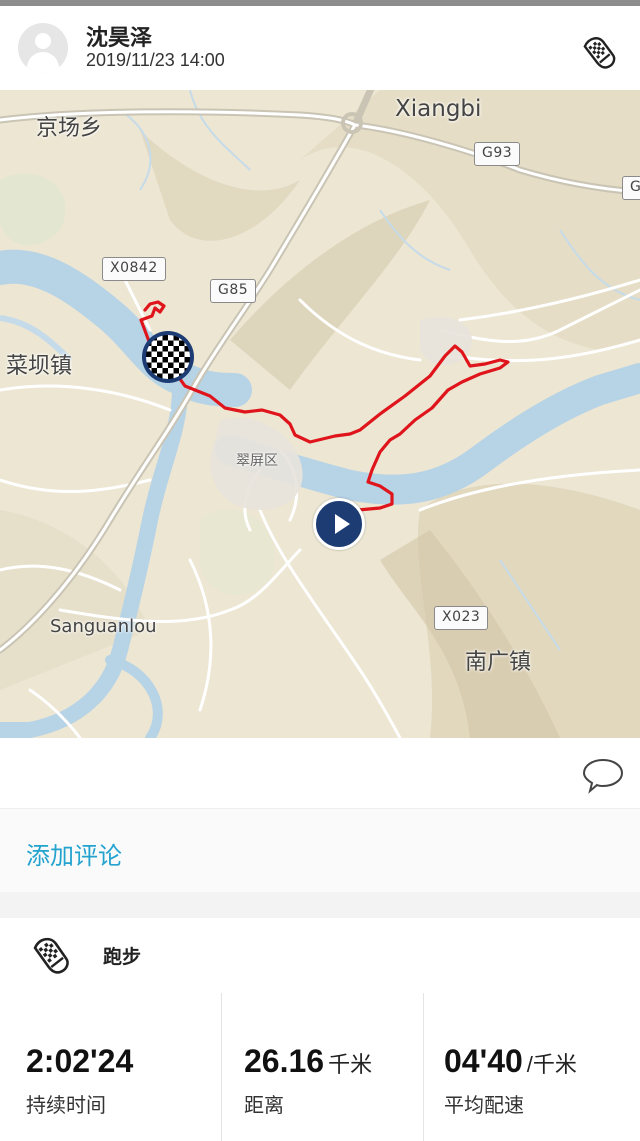 The width and height of the screenshot is (640, 1141). What do you see at coordinates (233, 291) in the screenshot?
I see `road-shield-g85: G85` at bounding box center [233, 291].